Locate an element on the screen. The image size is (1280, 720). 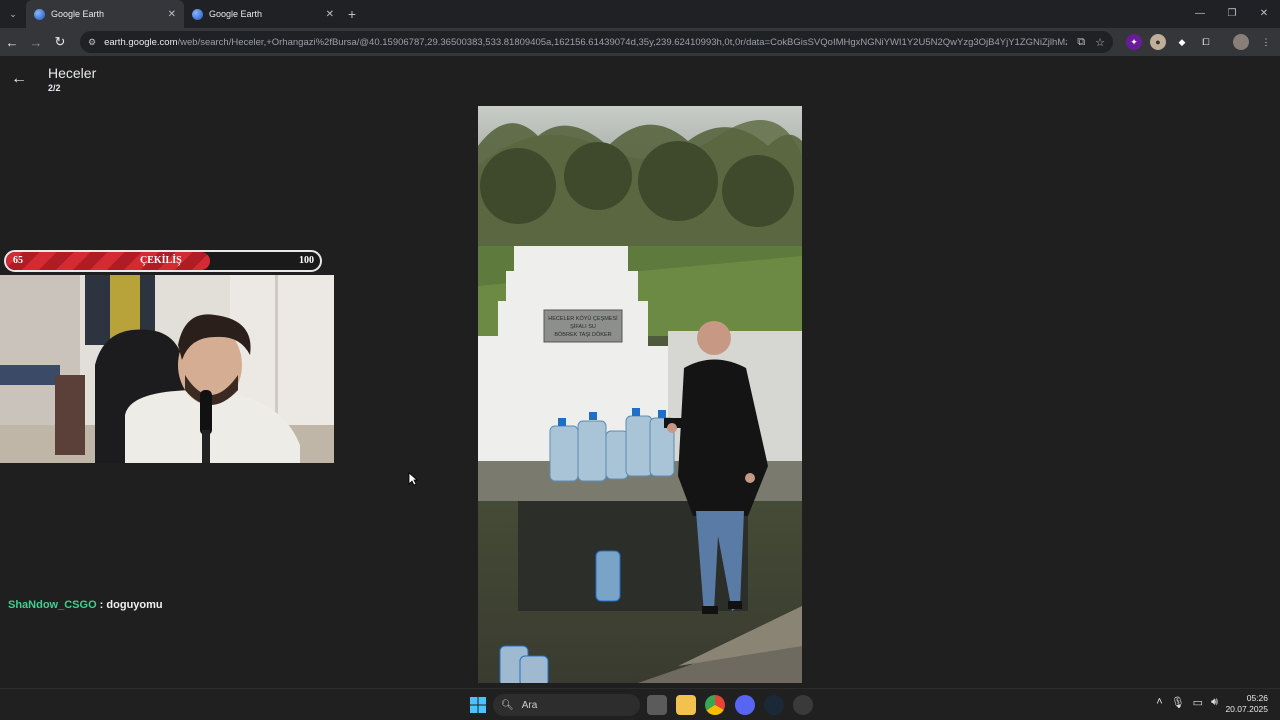
giveaway-progress-bar: 65 ÇEKİLİŞ 100 is located at coordinates (163, 261).